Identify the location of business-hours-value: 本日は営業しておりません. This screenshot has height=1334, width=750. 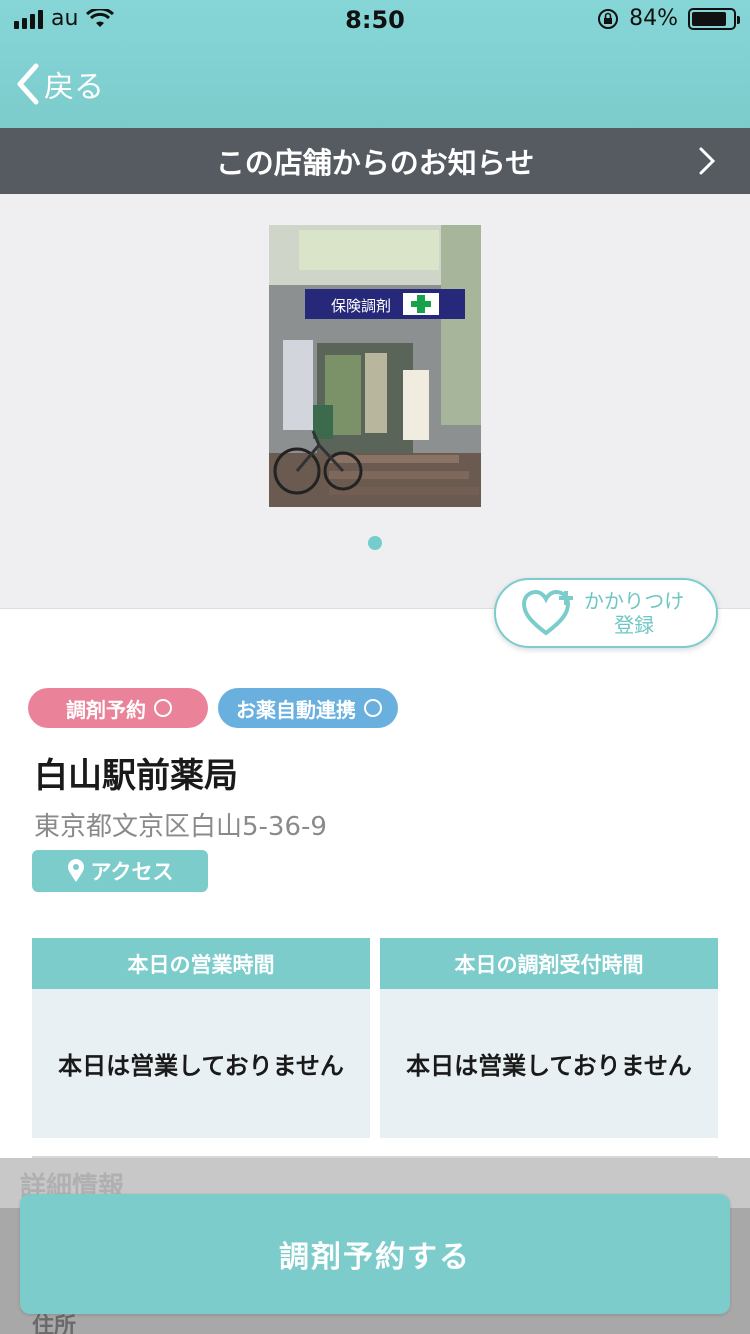
(201, 1066).